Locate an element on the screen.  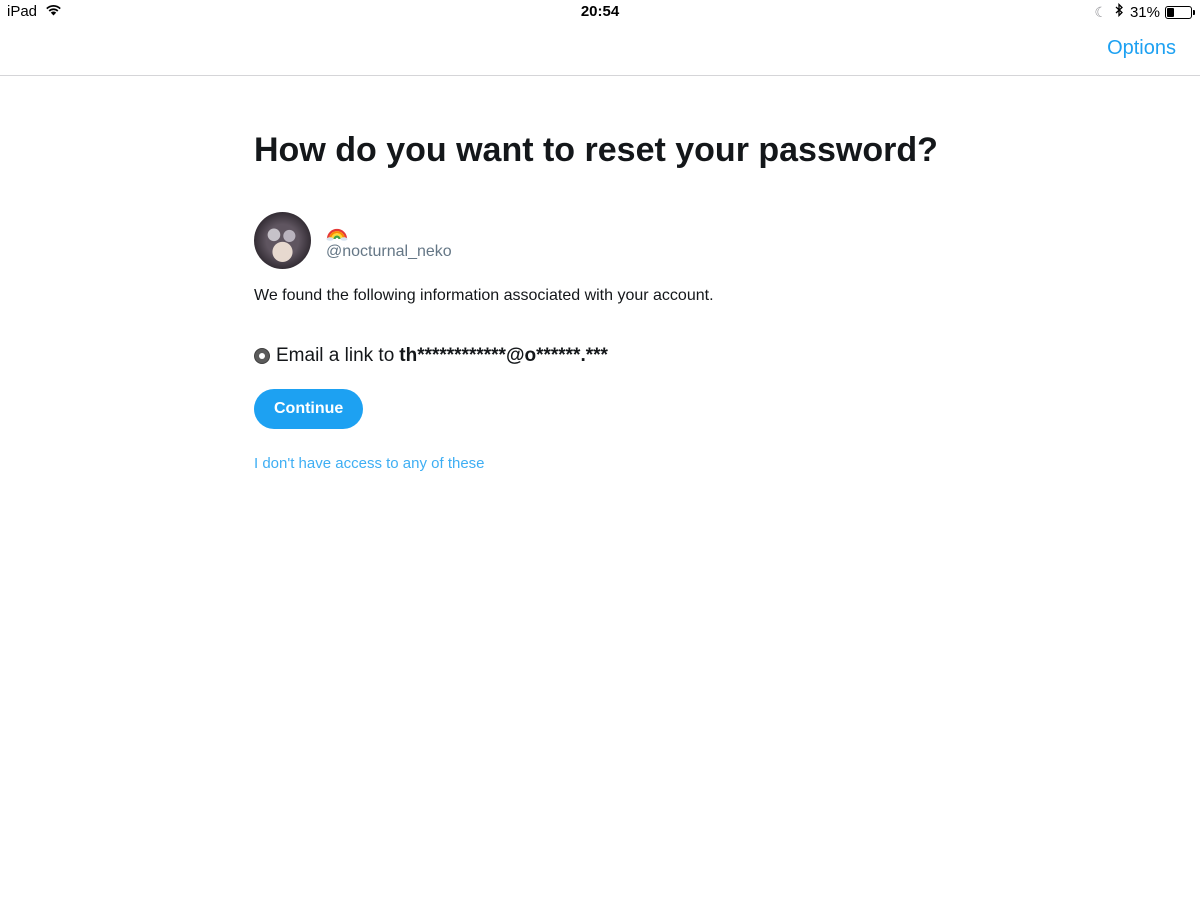
no-access-link: I don't have access to any of these is located at coordinates (604, 463).